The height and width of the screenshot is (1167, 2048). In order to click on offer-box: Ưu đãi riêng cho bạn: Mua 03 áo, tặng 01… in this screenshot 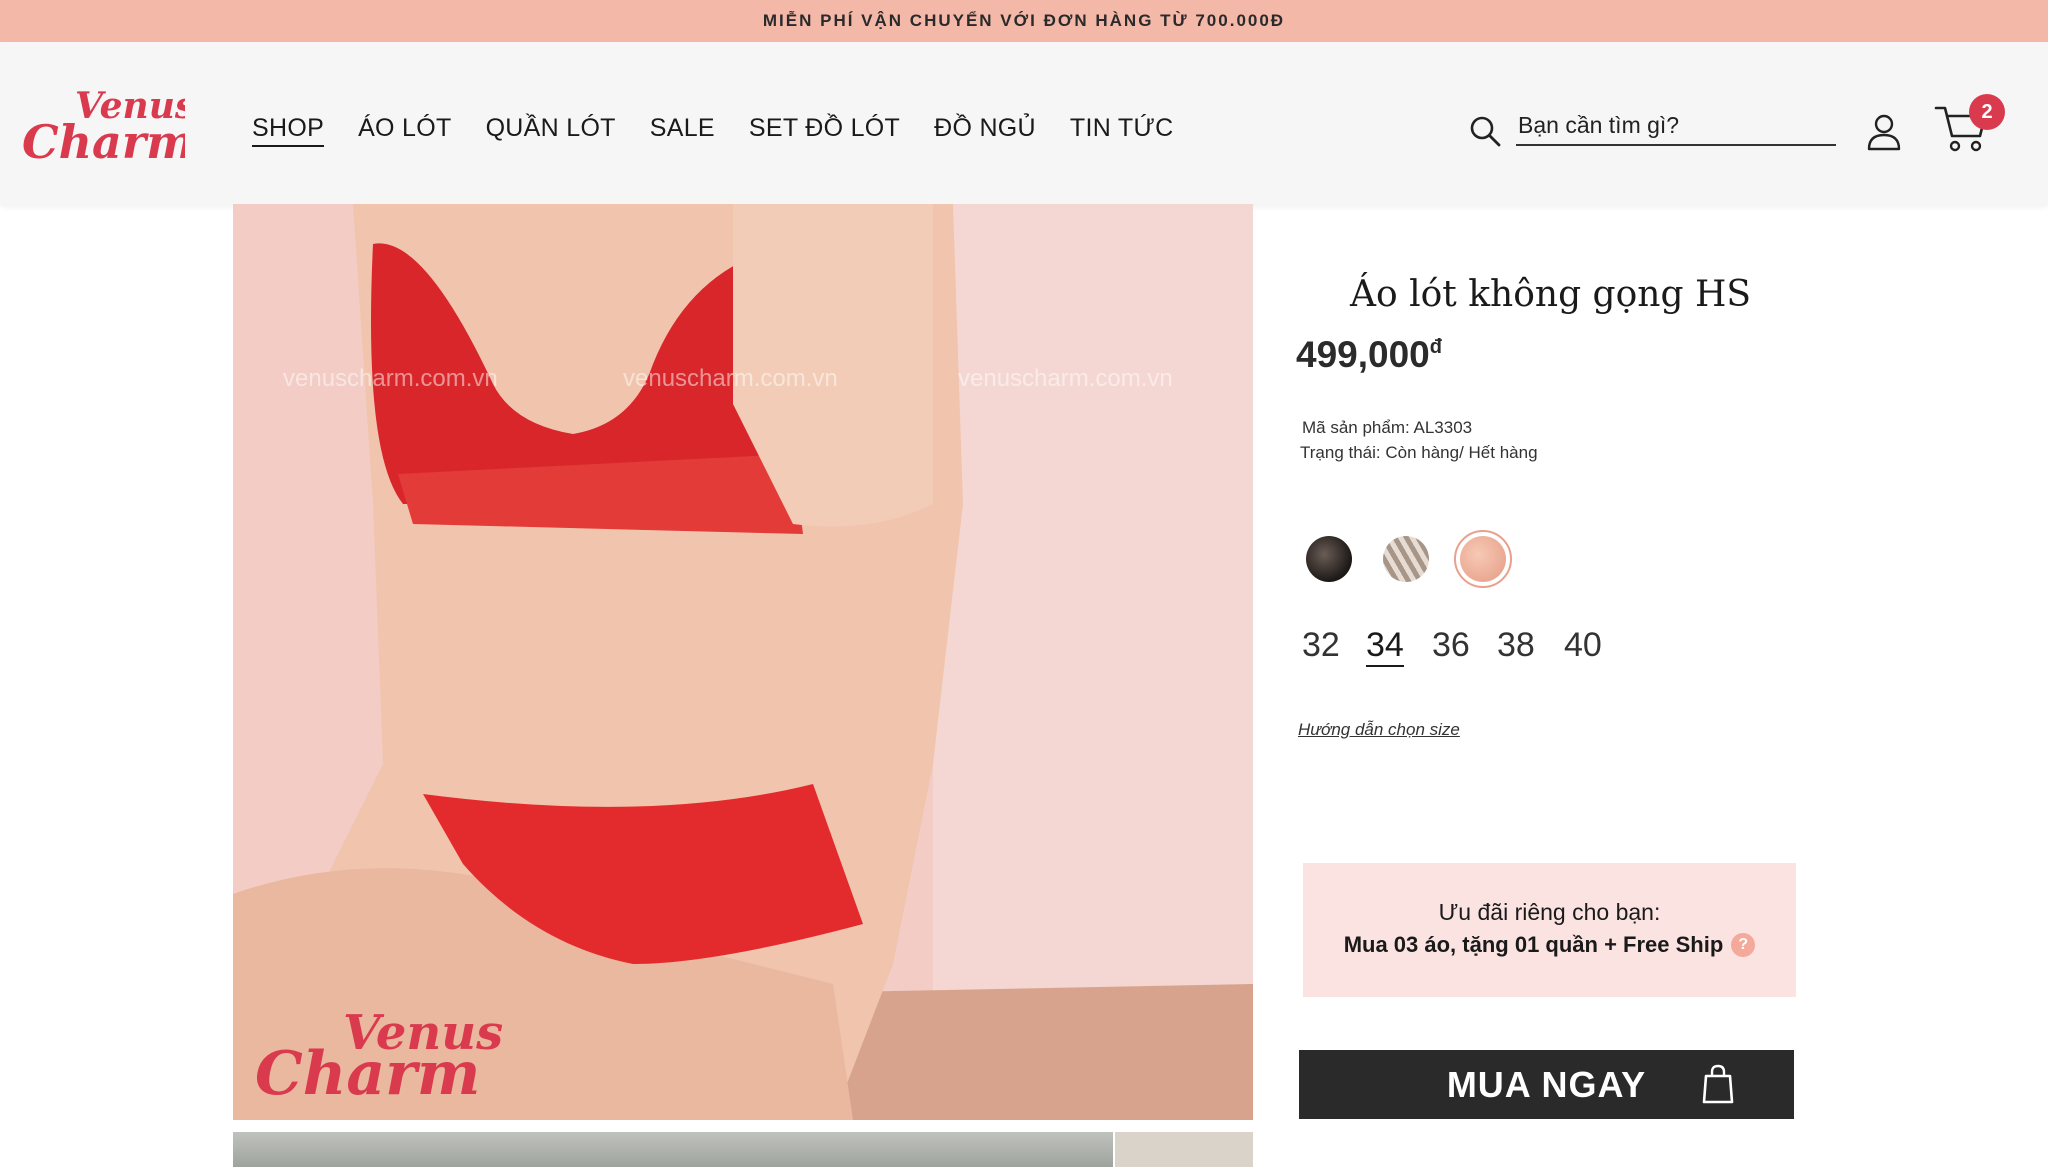, I will do `click(1549, 930)`.